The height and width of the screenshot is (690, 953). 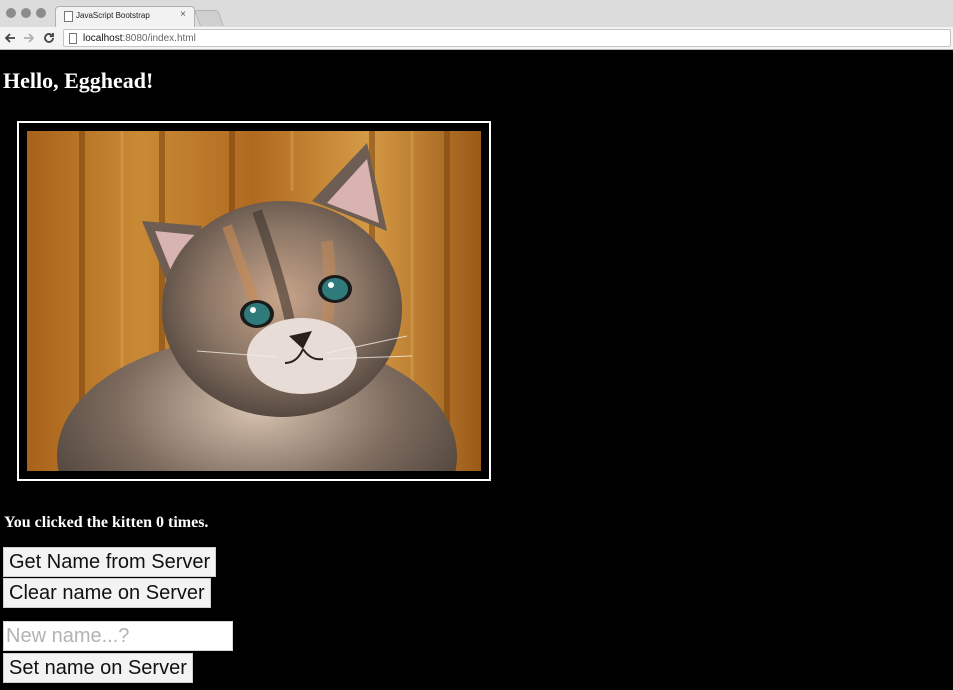 I want to click on tab-close-icon: ×, so click(x=183, y=15).